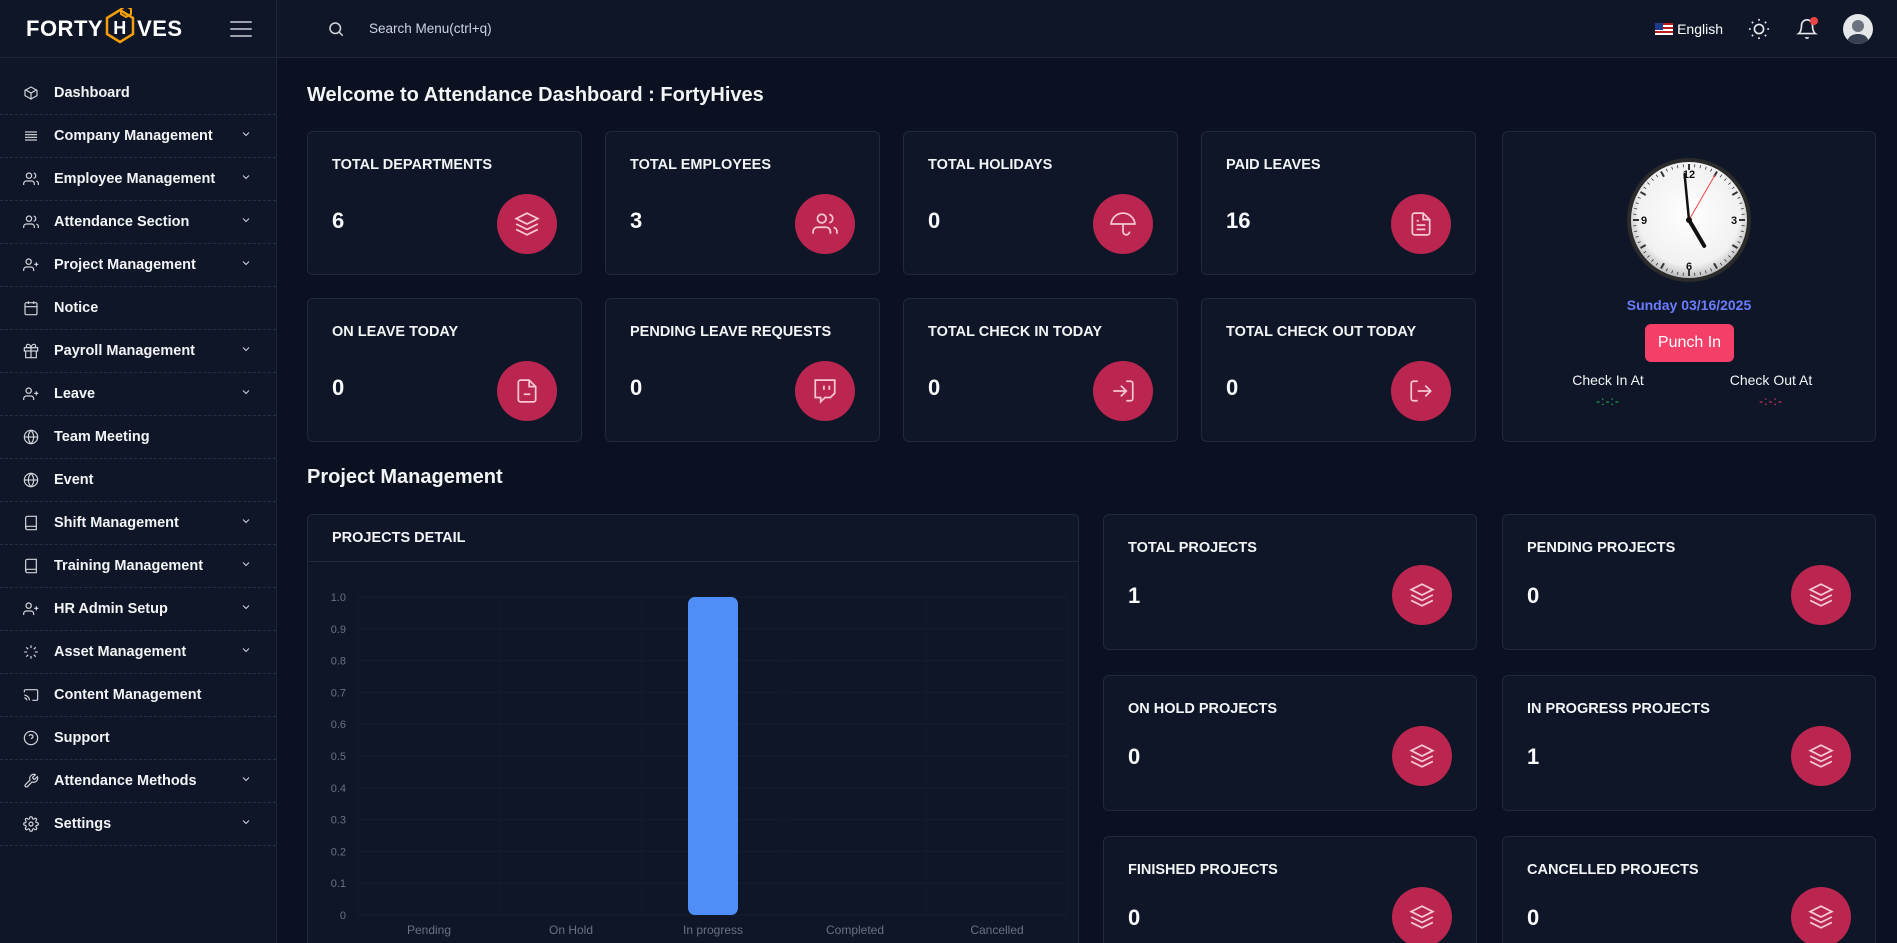 This screenshot has width=1897, height=943. What do you see at coordinates (338, 852) in the screenshot?
I see `y-tick-label: 0.2` at bounding box center [338, 852].